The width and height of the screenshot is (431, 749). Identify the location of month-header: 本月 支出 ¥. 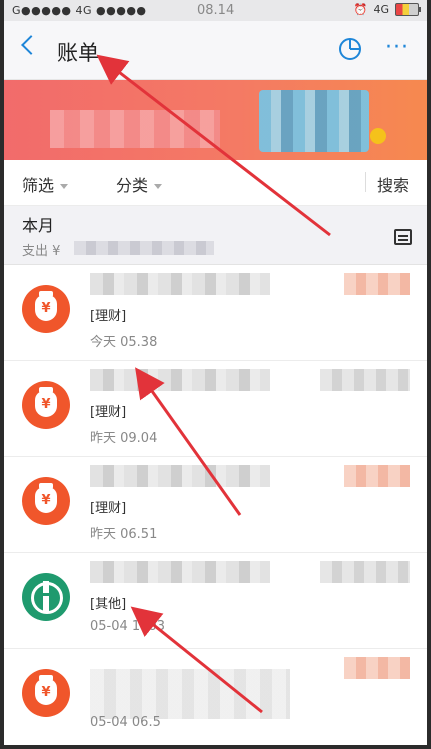
(215, 235).